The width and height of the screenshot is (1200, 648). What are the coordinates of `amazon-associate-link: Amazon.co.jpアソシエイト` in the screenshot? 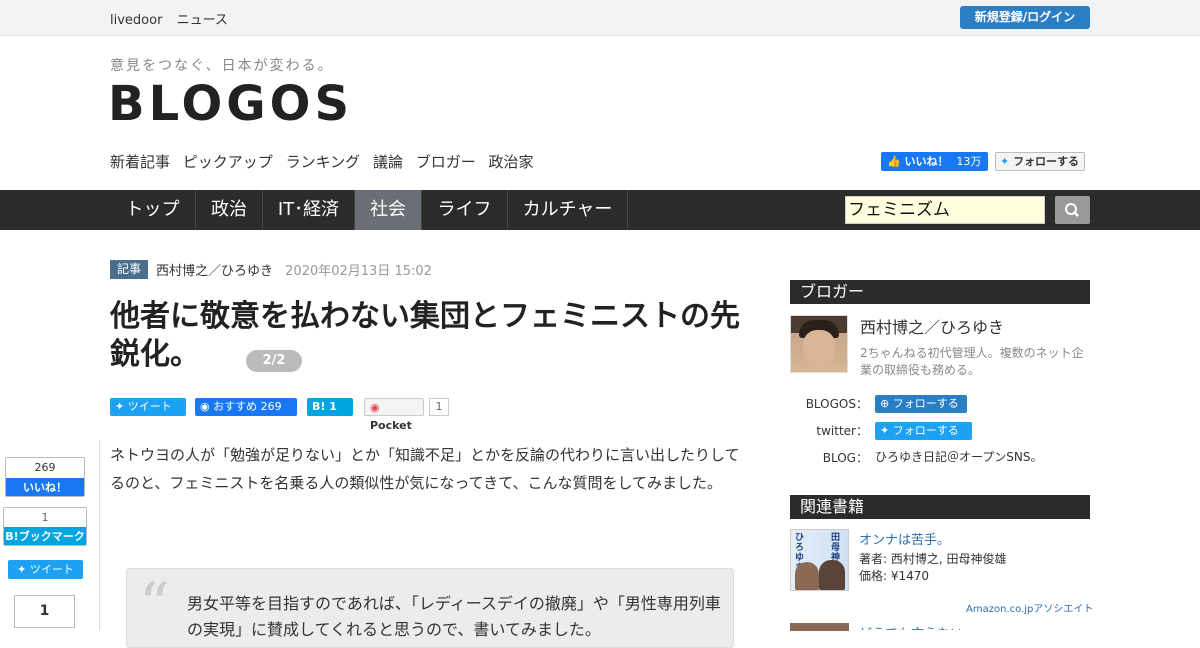 It's located at (1029, 607).